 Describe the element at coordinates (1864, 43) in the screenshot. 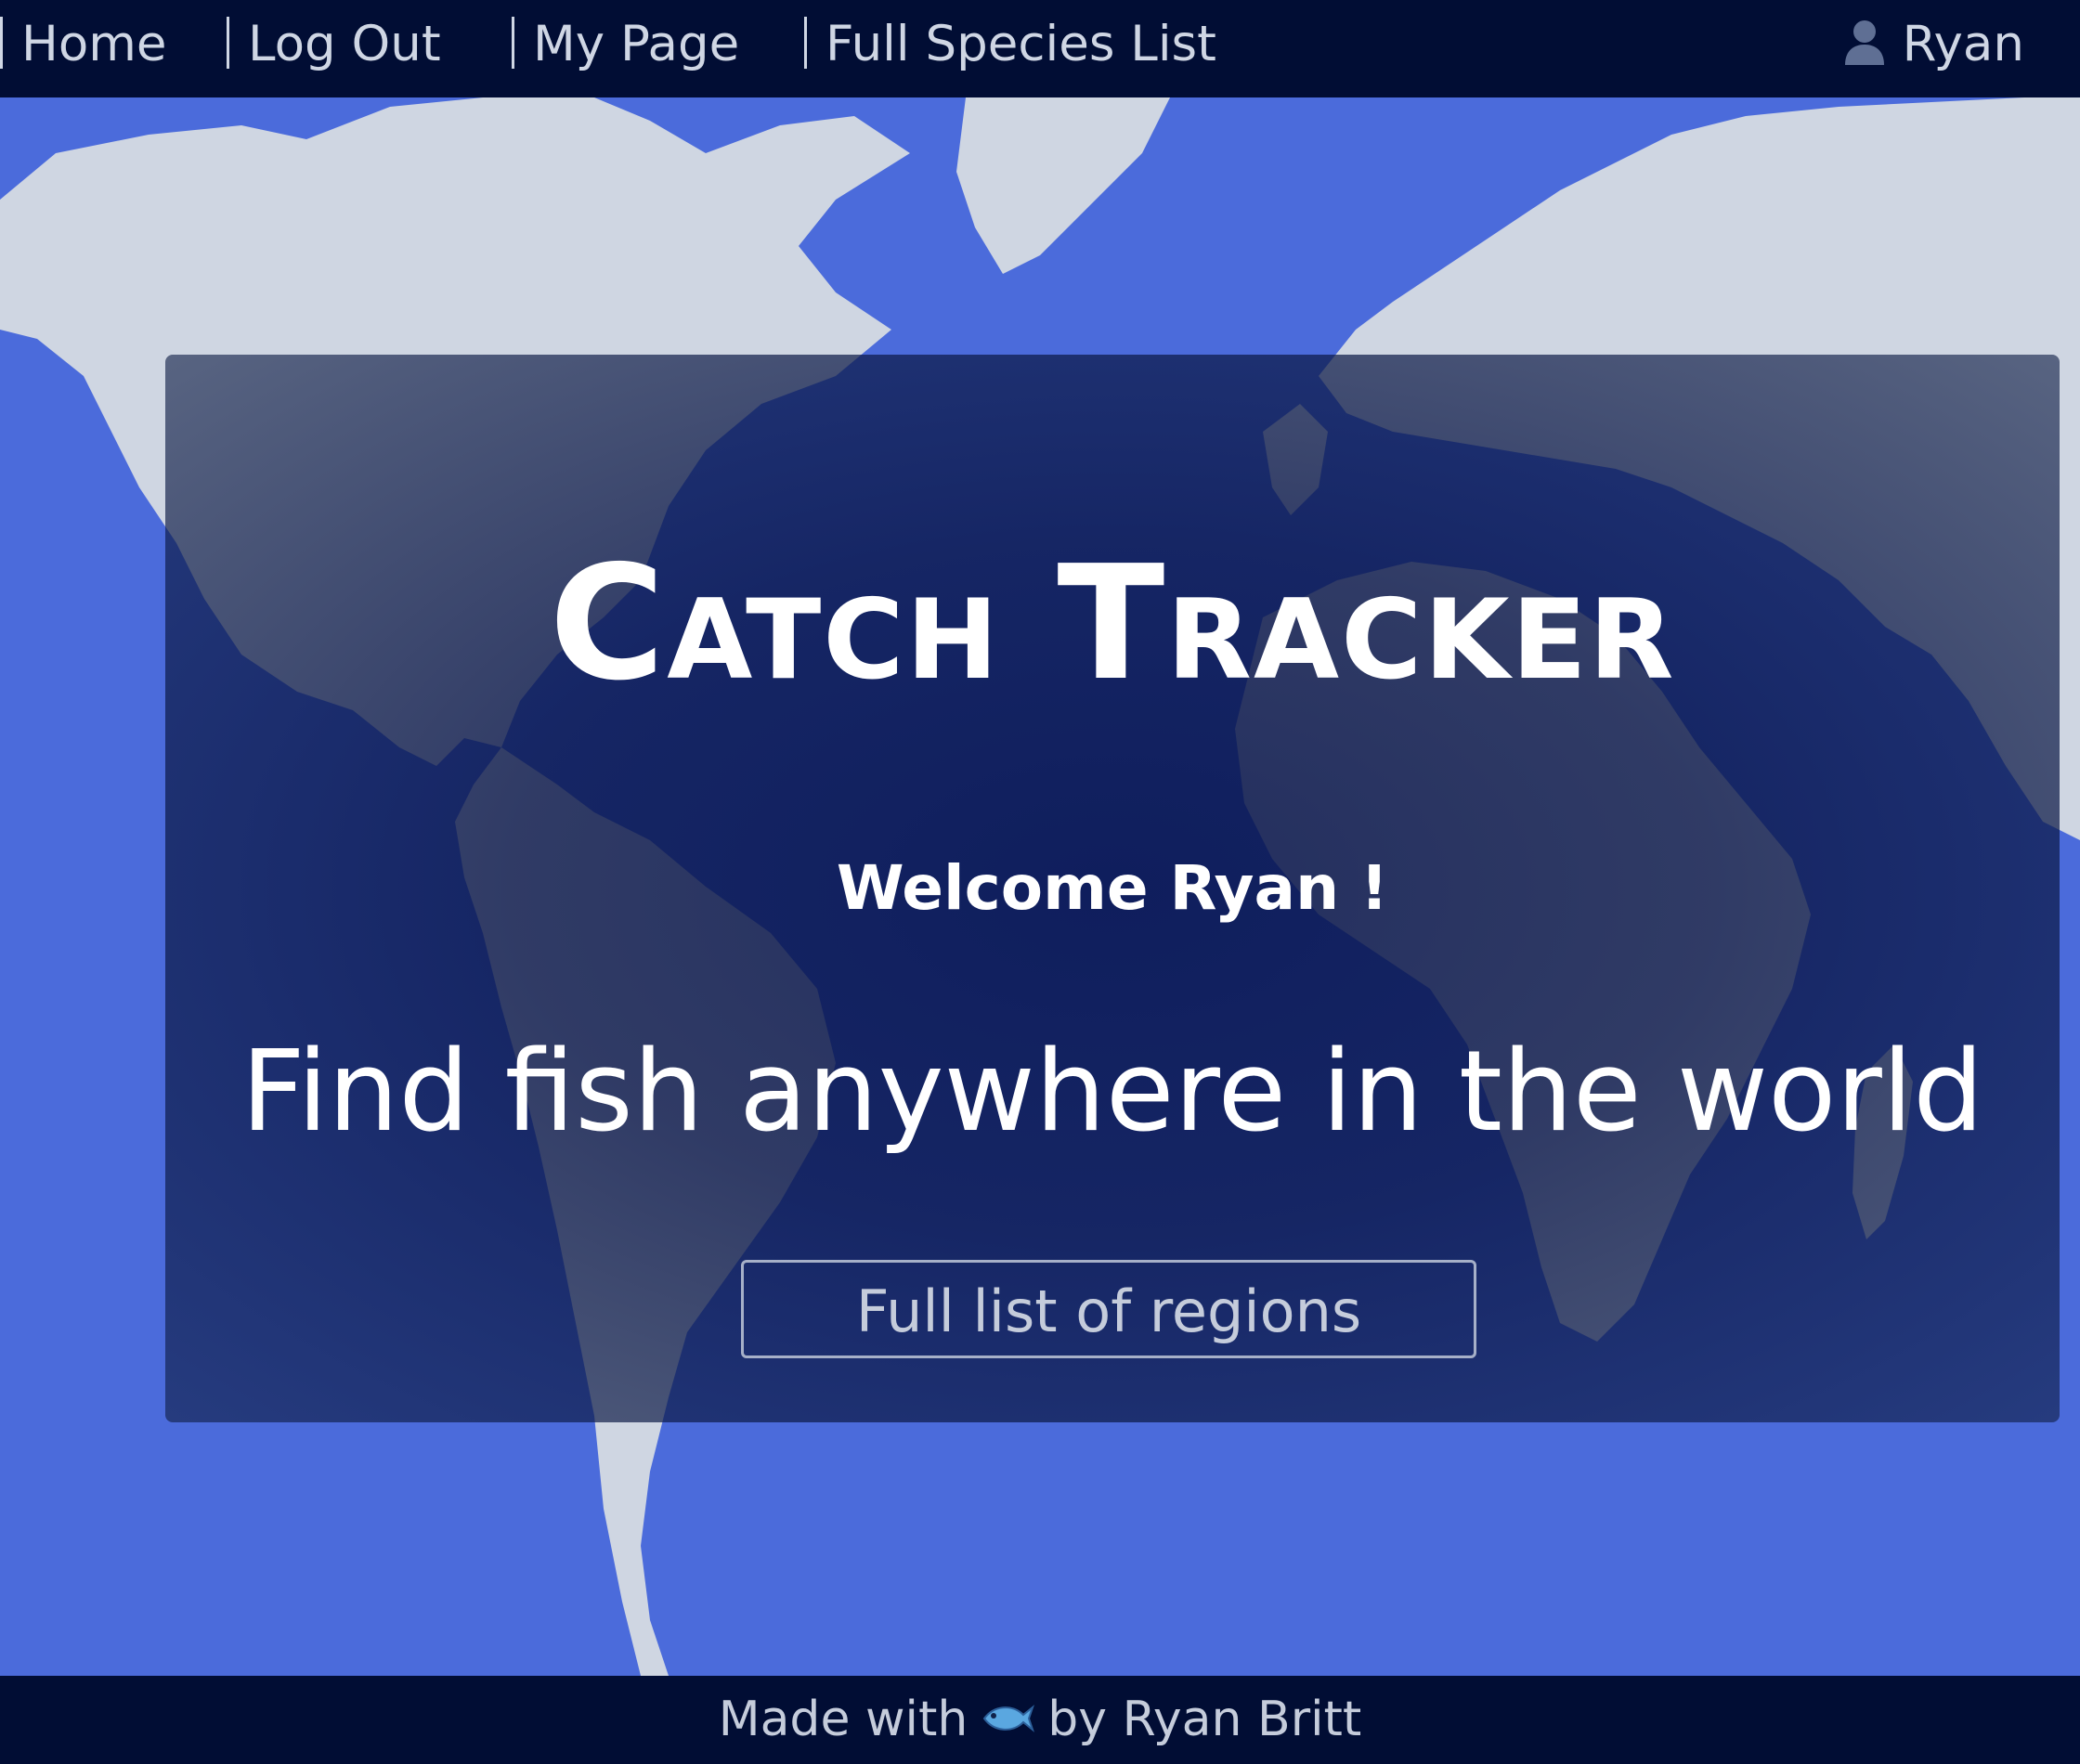

I see `user-icon` at that location.